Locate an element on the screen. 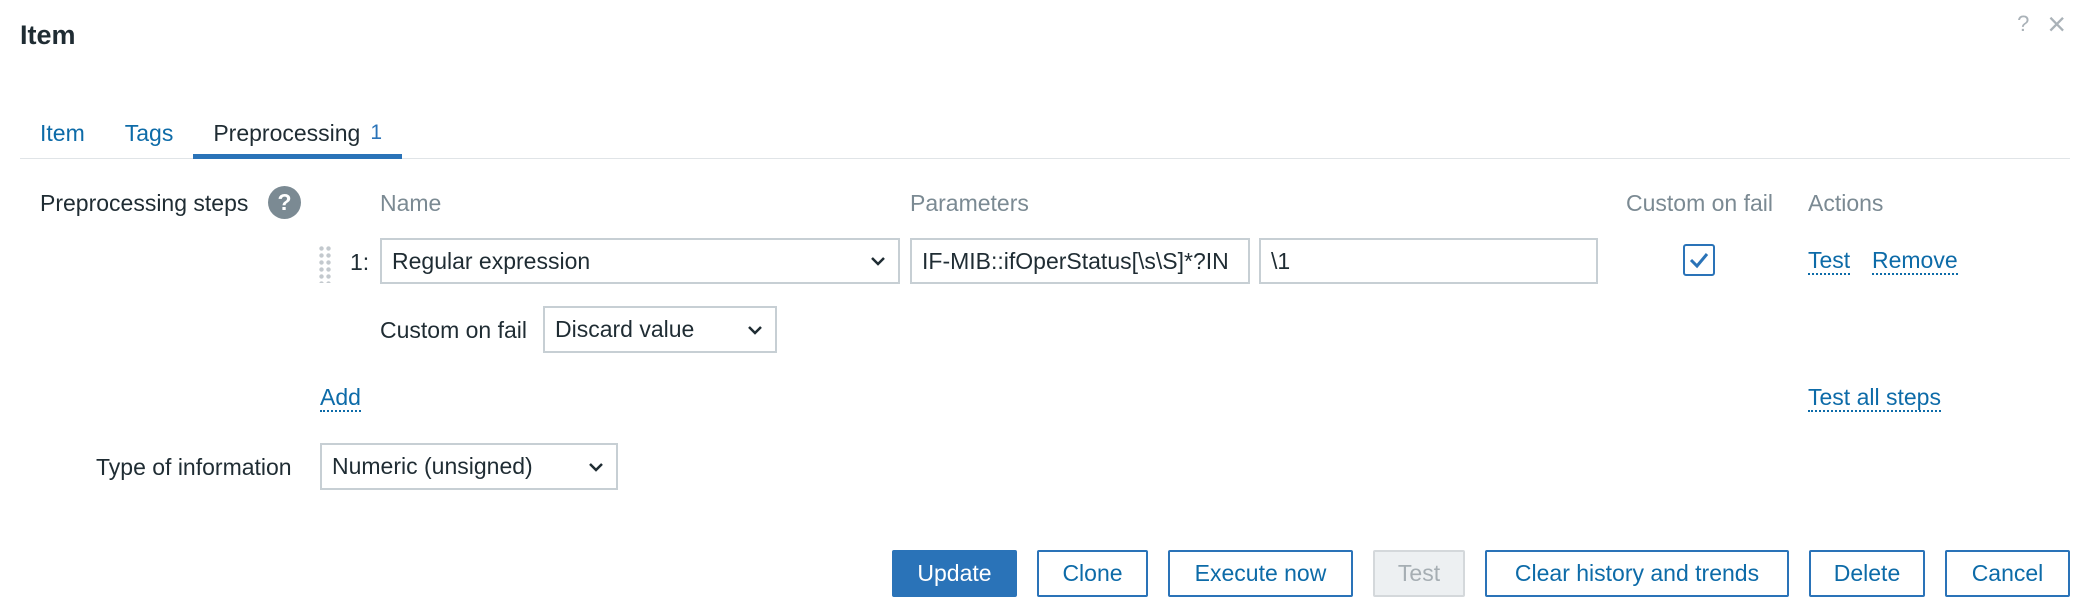 Image resolution: width=2082 pixels, height=610 pixels. preprocessing-steps-label: Preprocessing steps is located at coordinates (144, 203).